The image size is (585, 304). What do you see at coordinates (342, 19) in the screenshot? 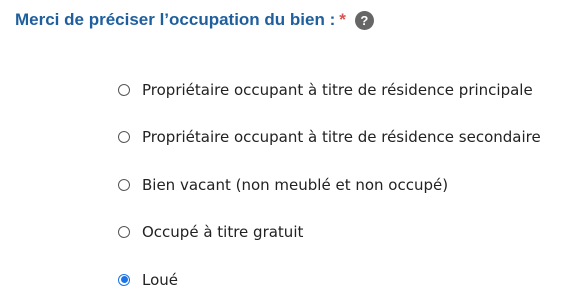
I see `required-marker: *` at bounding box center [342, 19].